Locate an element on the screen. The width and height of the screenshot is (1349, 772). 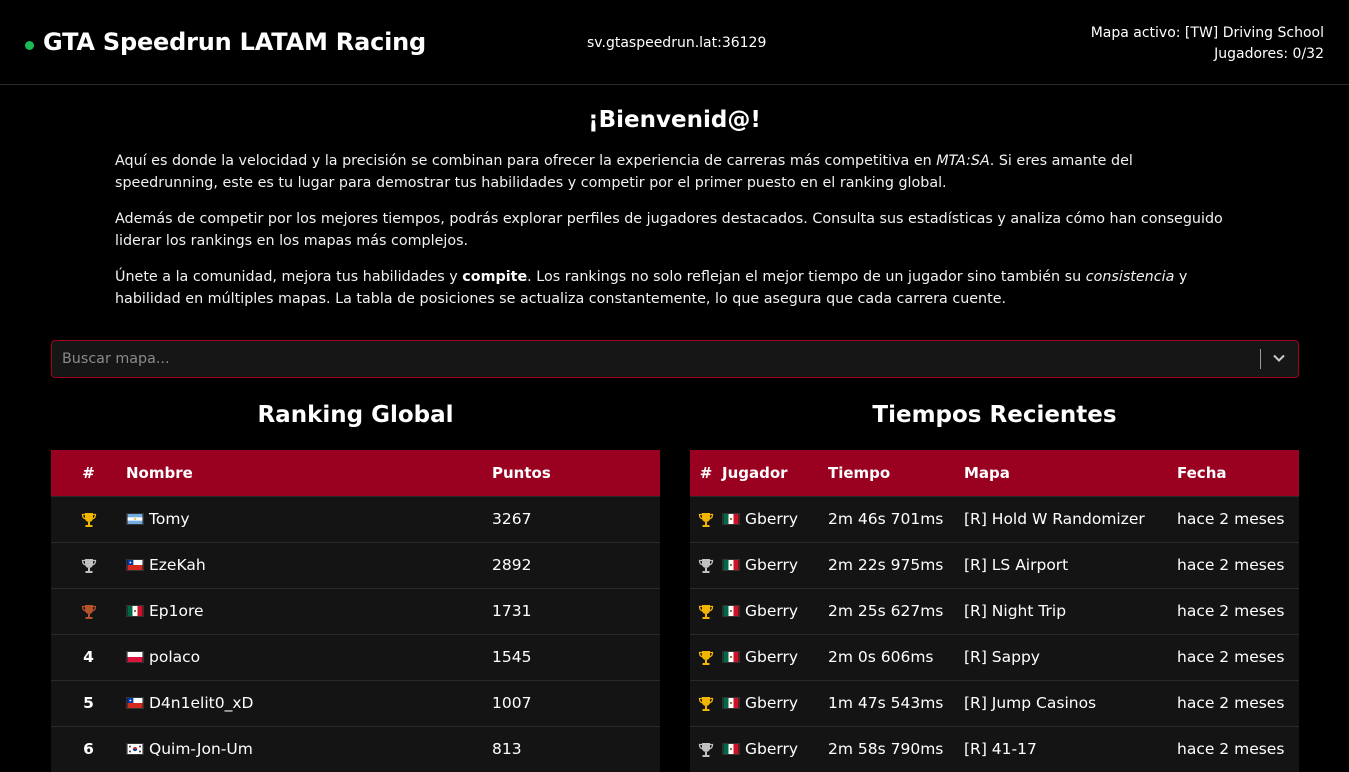
server-status-dot is located at coordinates (29, 45).